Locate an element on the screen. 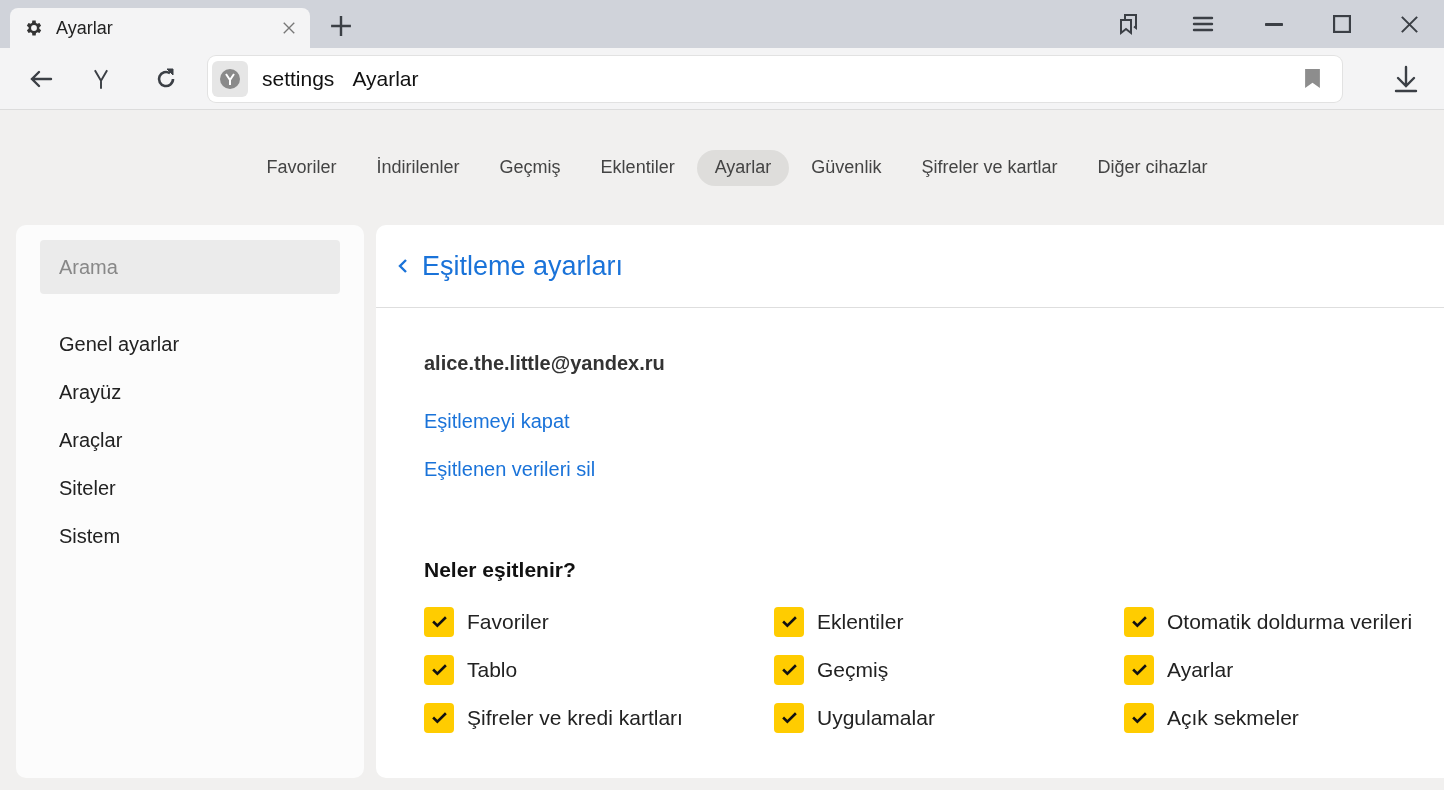 The width and height of the screenshot is (1444, 790). minimize-icon is located at coordinates (1274, 24).